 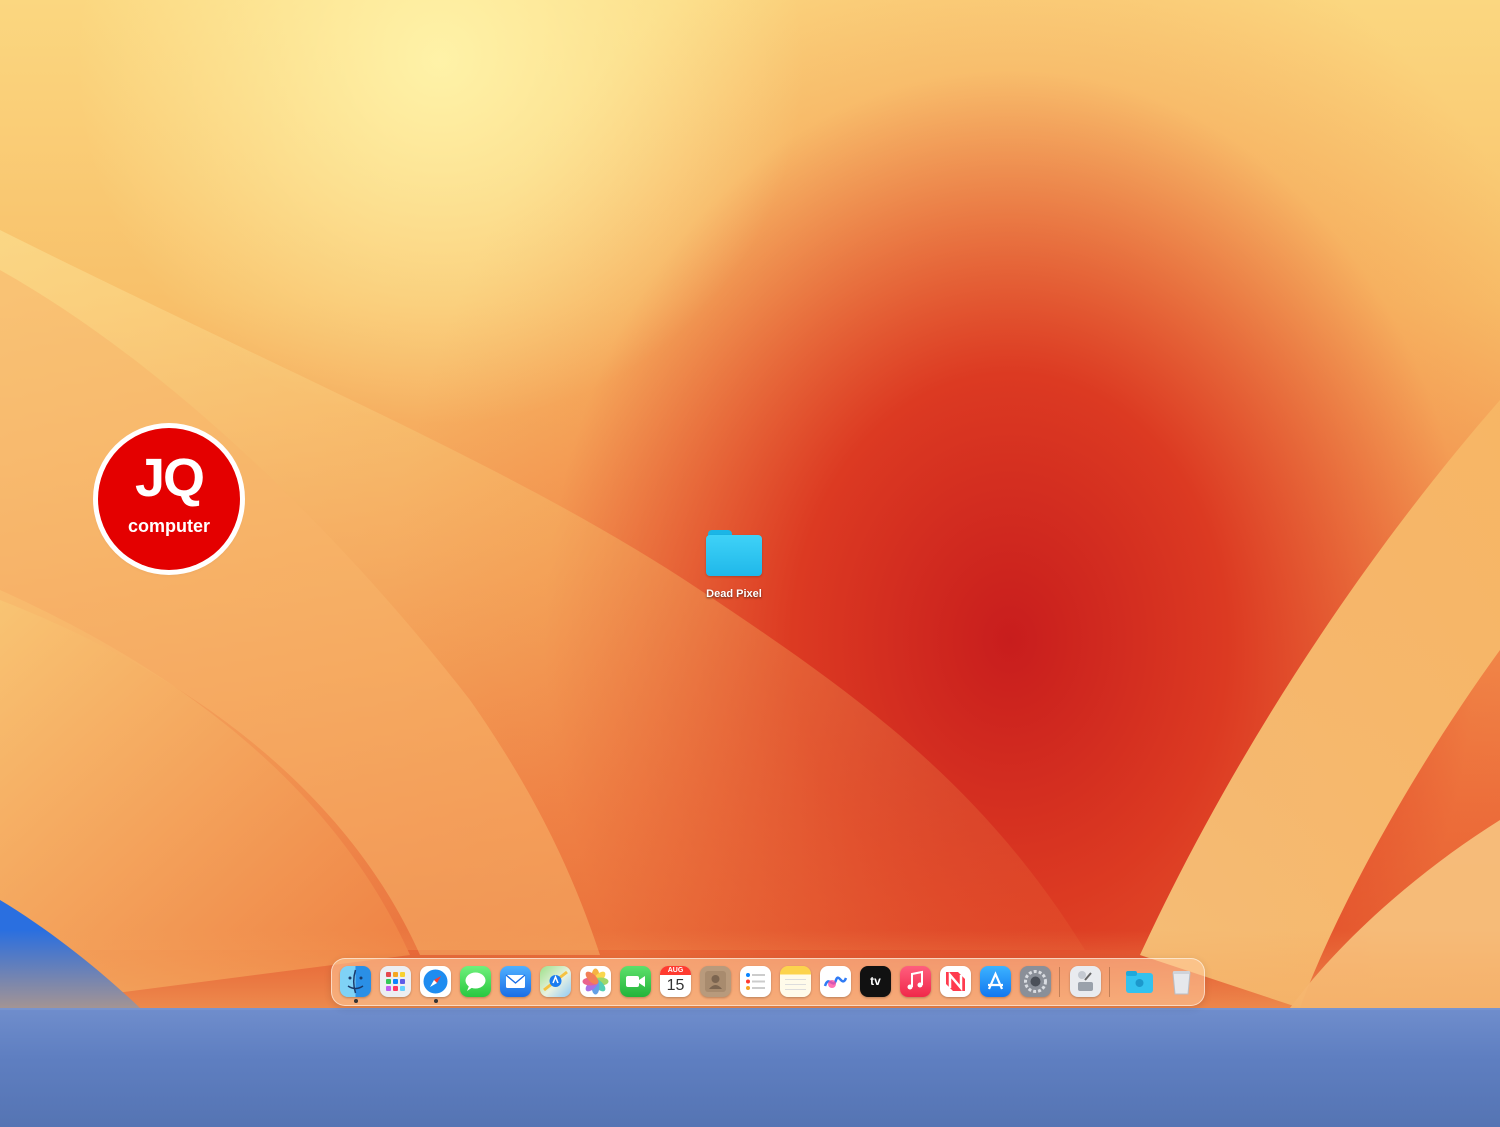 What do you see at coordinates (675, 985) in the screenshot?
I see `calendar-day: 15` at bounding box center [675, 985].